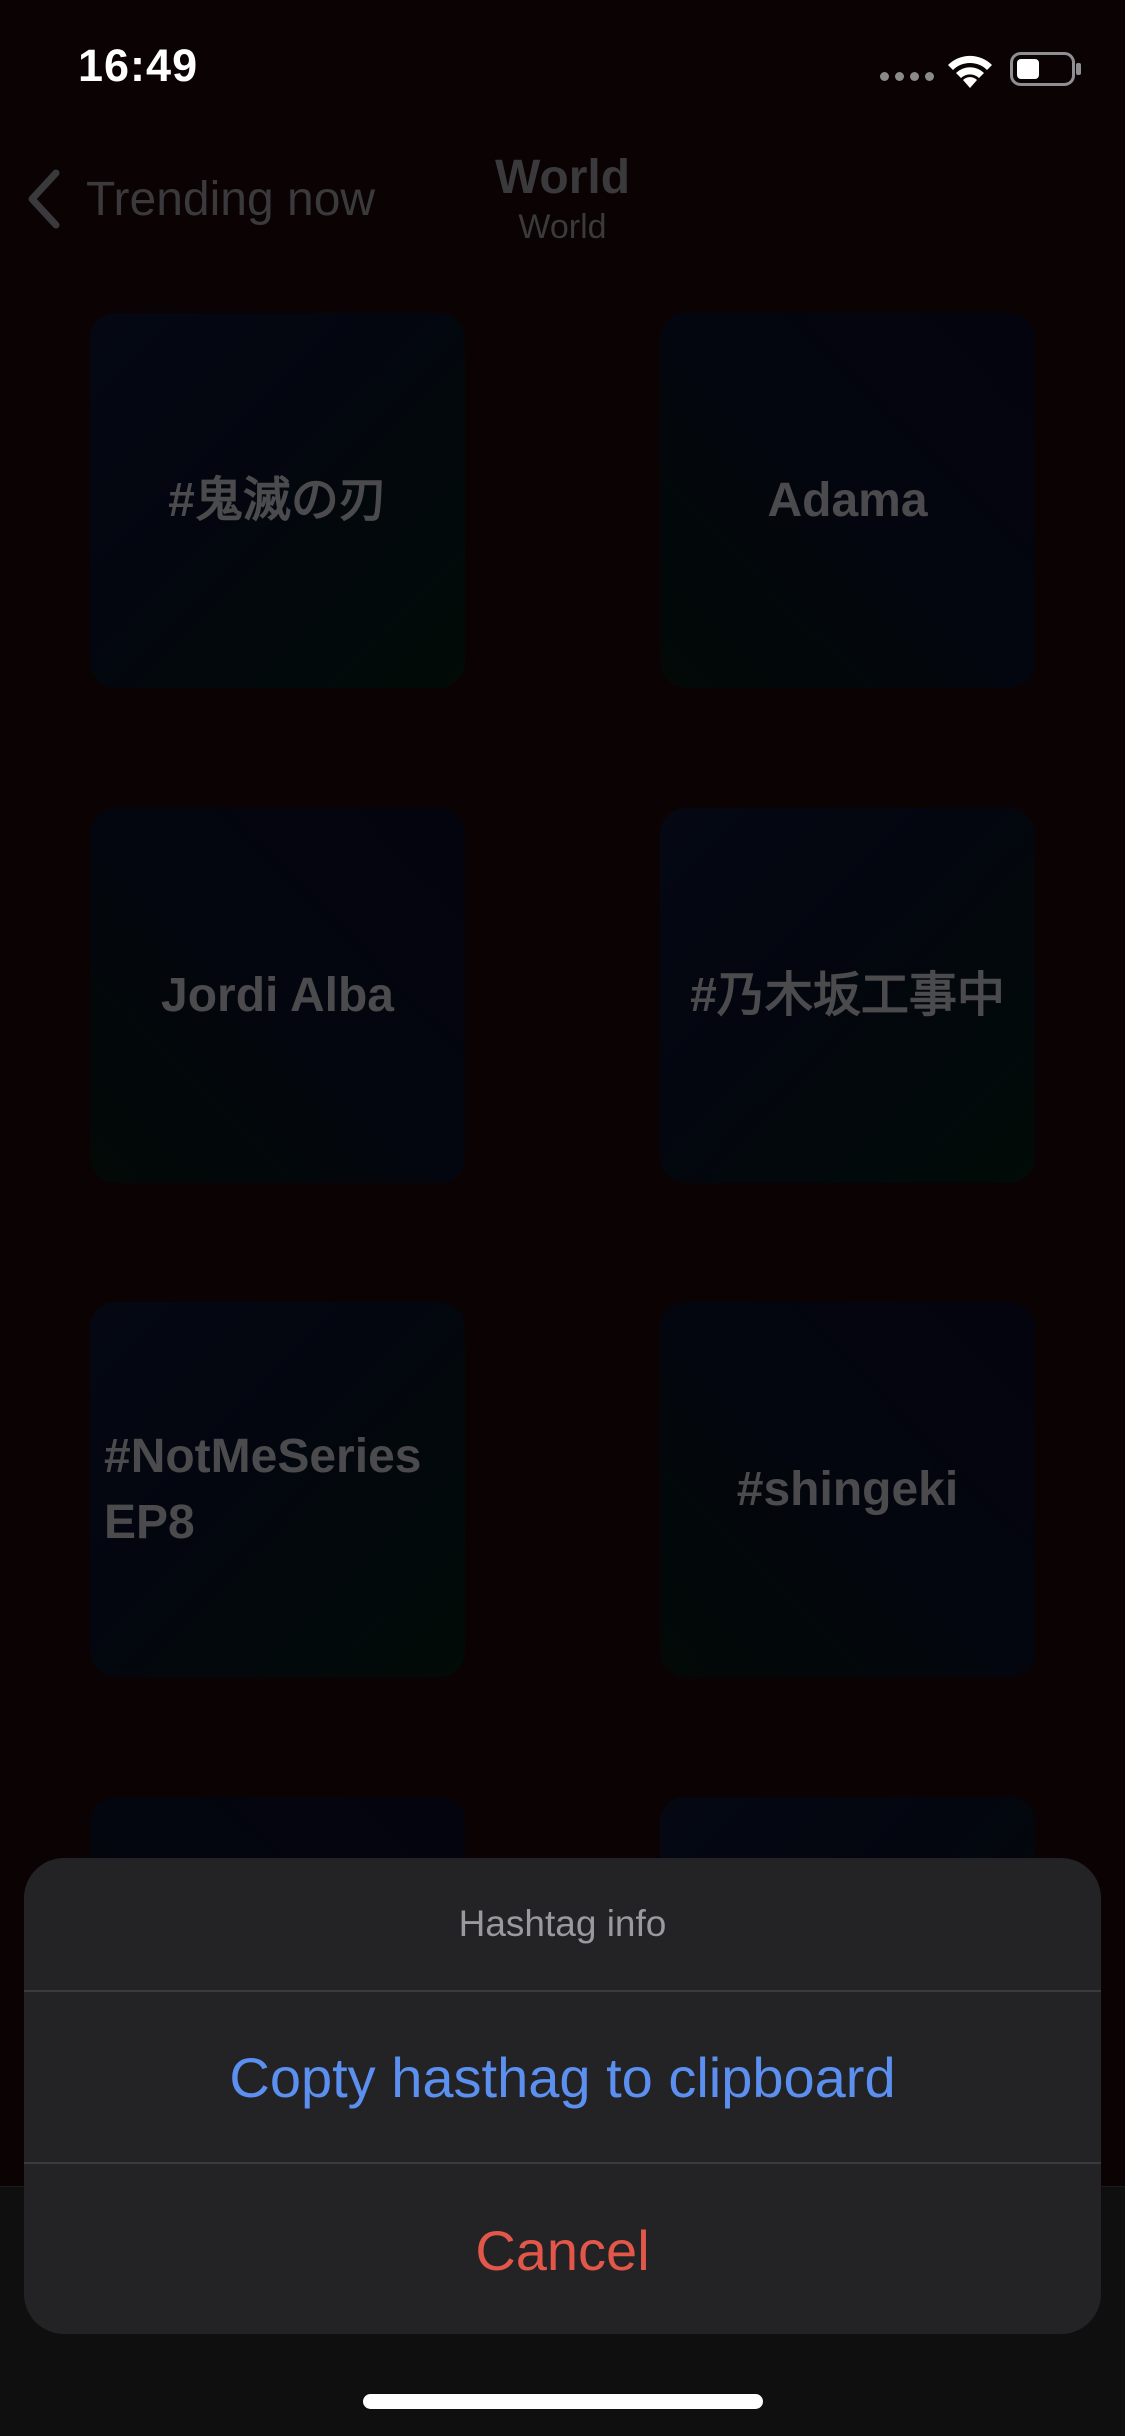  I want to click on battery-icon, so click(1045, 69).